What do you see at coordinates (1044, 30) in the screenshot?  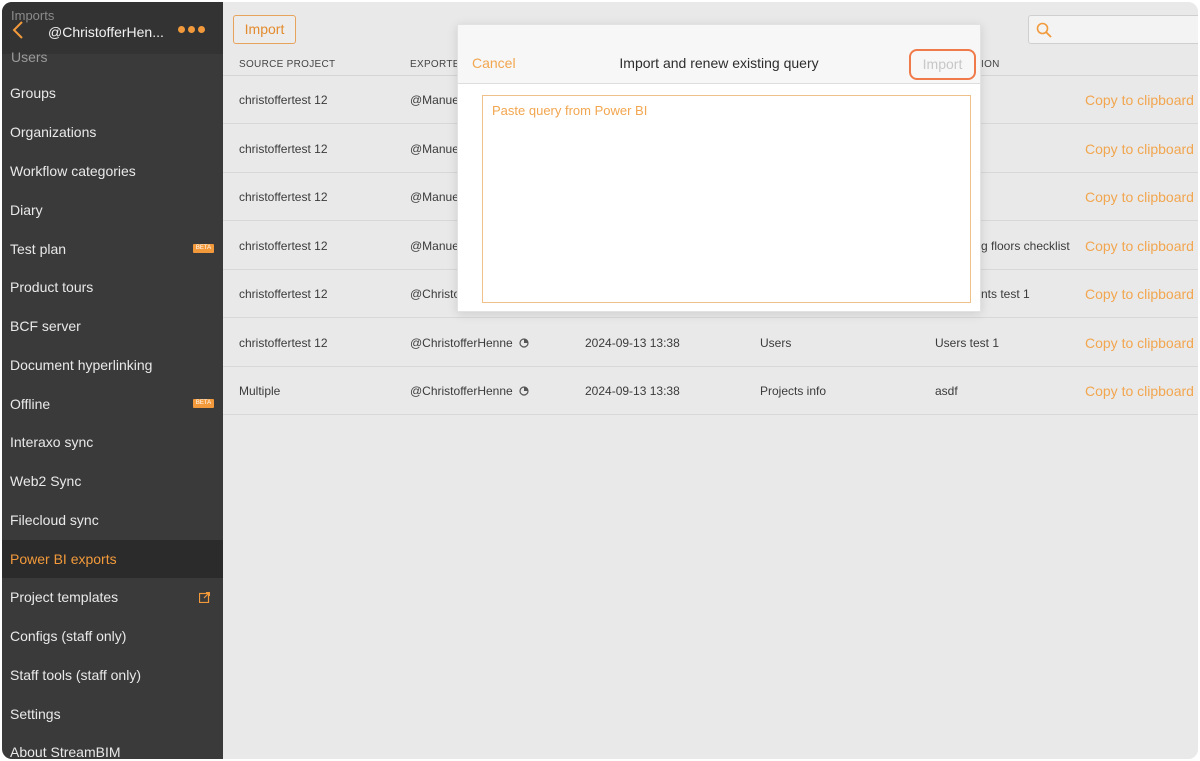 I see `search-icon` at bounding box center [1044, 30].